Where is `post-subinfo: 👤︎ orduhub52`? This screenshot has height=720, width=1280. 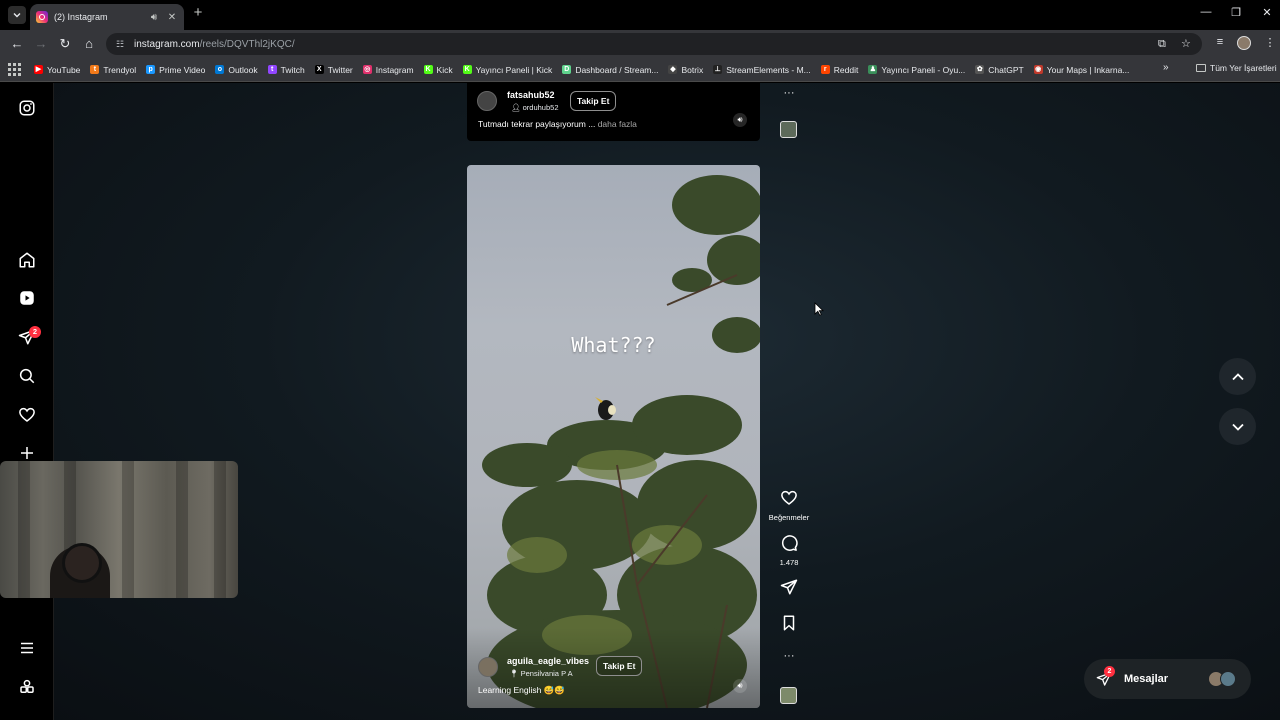 post-subinfo: 👤︎ orduhub52 is located at coordinates (535, 107).